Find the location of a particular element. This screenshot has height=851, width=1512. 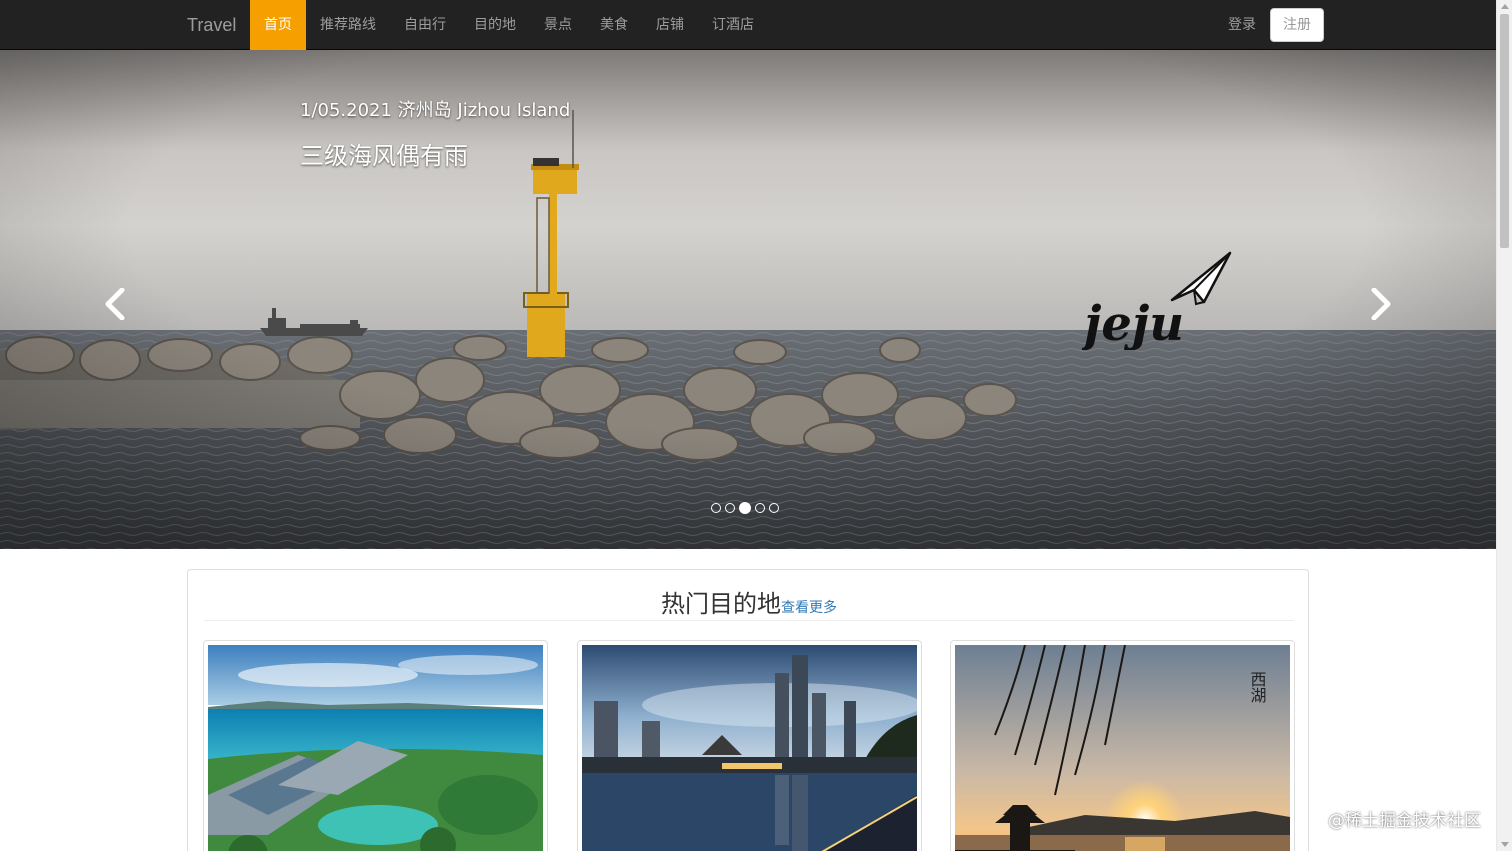

section-title: 热门目的地 is located at coordinates (721, 604).